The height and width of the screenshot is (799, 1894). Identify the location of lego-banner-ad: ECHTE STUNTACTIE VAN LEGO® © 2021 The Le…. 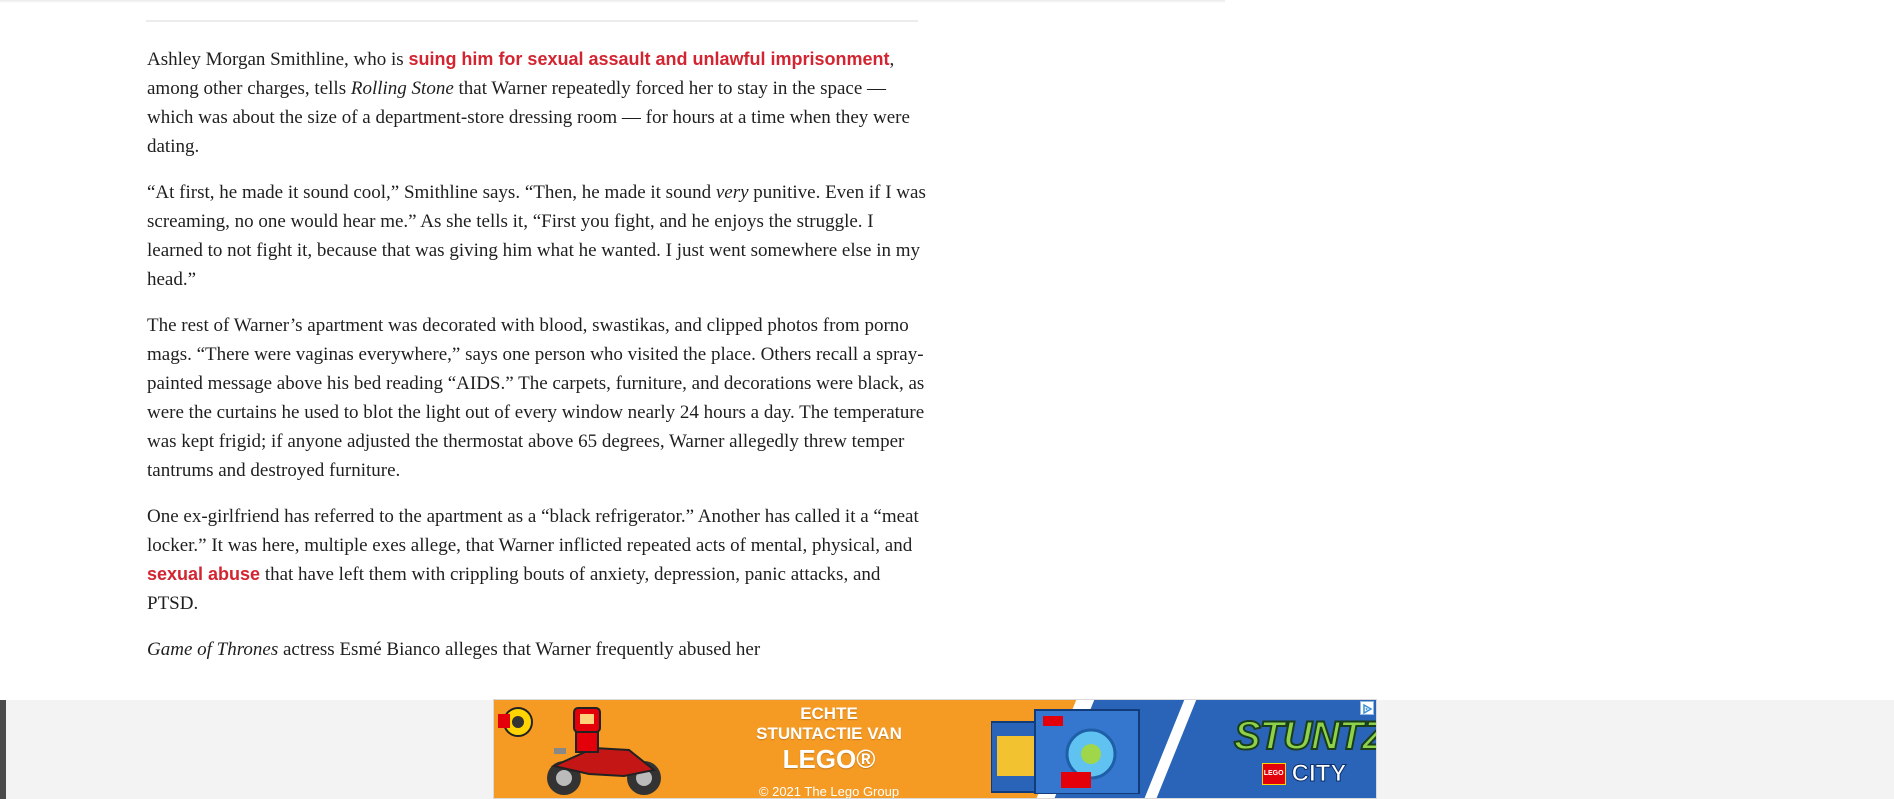
(935, 749).